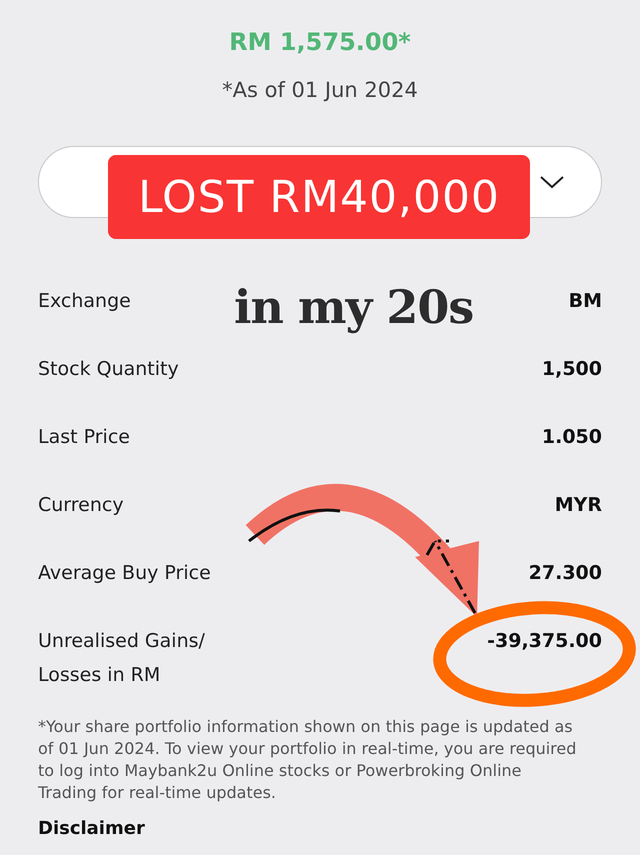 The image size is (640, 855). What do you see at coordinates (585, 301) in the screenshot?
I see `field-value: BM` at bounding box center [585, 301].